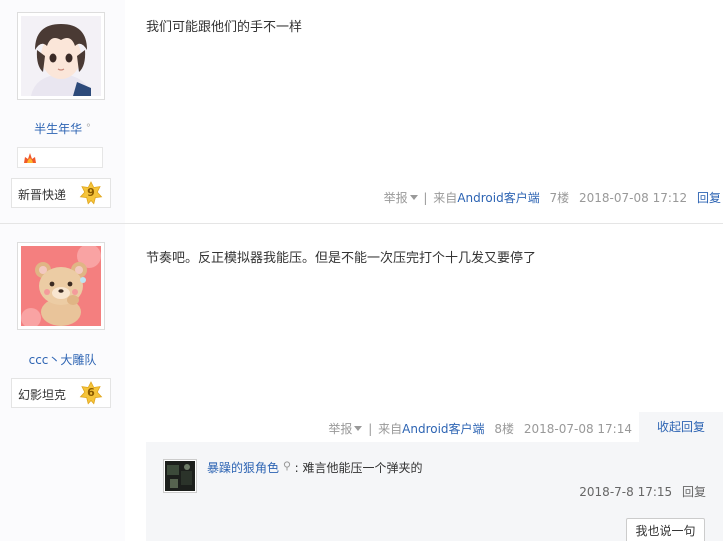 The image size is (723, 541). I want to click on author-sidebar: ccc丶大雕队 幻影坦克 6, so click(62, 382).